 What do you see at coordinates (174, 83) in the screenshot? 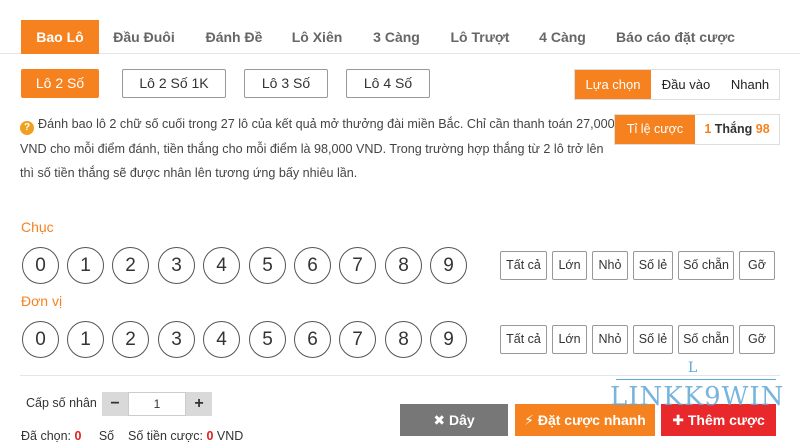
I see `subtab-lo-2-so-1k: Lô 2 Số 1K` at bounding box center [174, 83].